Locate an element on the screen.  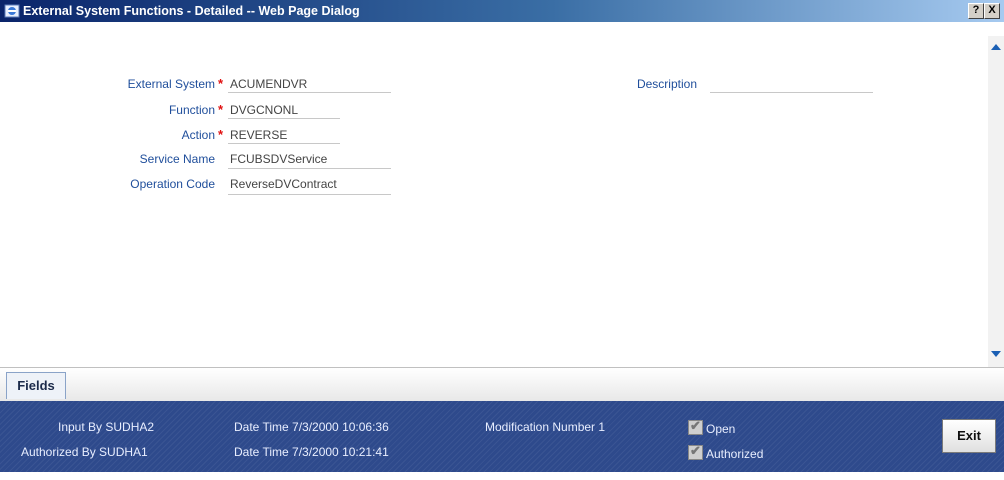
input-by-text: Input By SUDHA2 is located at coordinates (106, 427).